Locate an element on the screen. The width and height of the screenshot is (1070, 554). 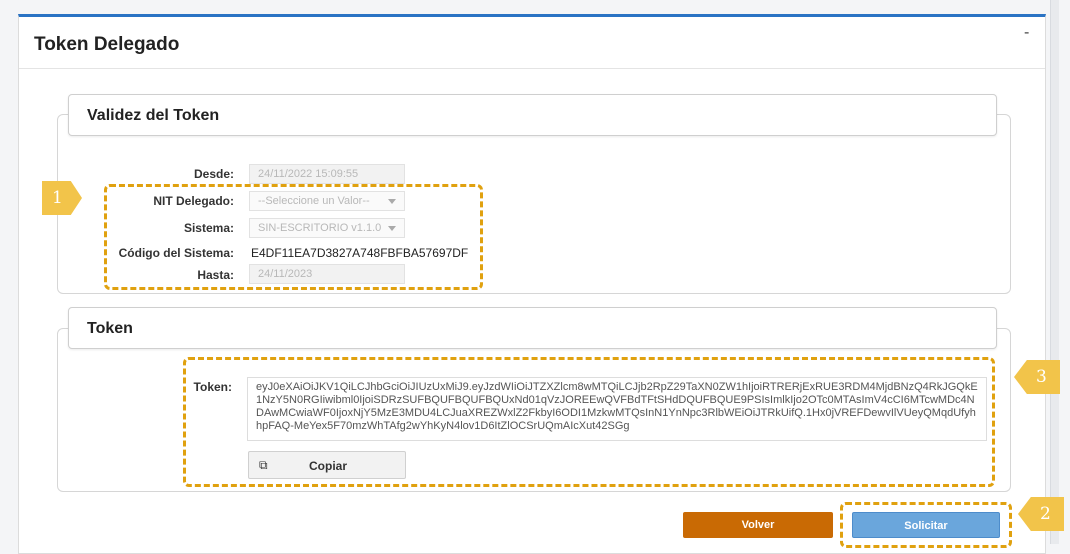
token-panel-header: Token is located at coordinates (532, 328).